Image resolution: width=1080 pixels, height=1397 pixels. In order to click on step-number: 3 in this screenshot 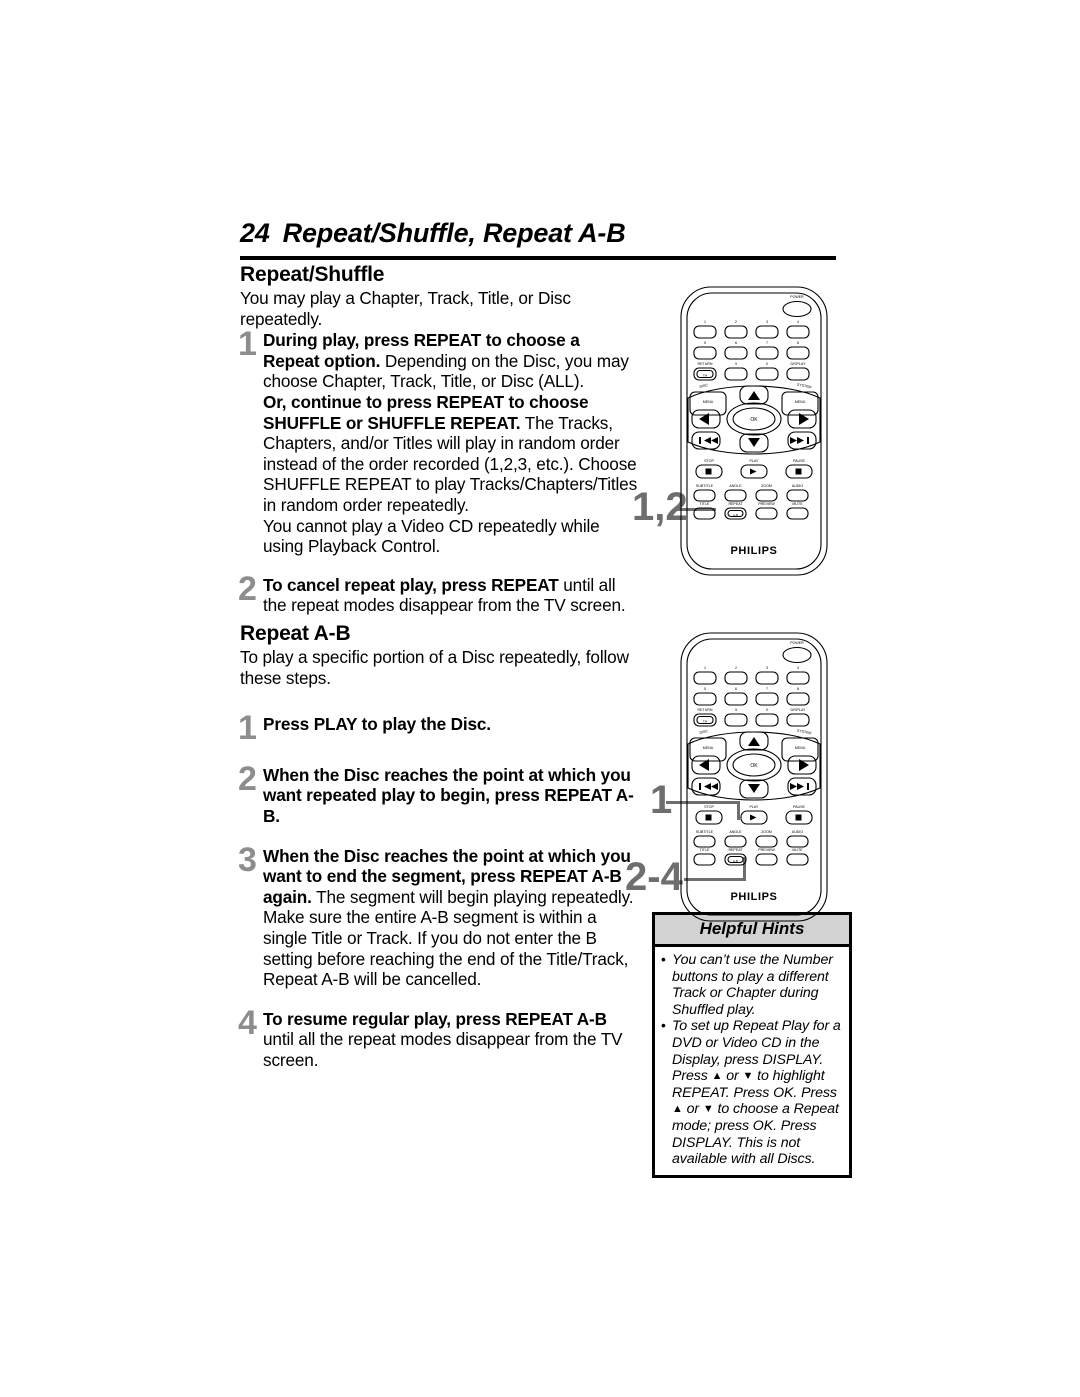, I will do `click(247, 859)`.